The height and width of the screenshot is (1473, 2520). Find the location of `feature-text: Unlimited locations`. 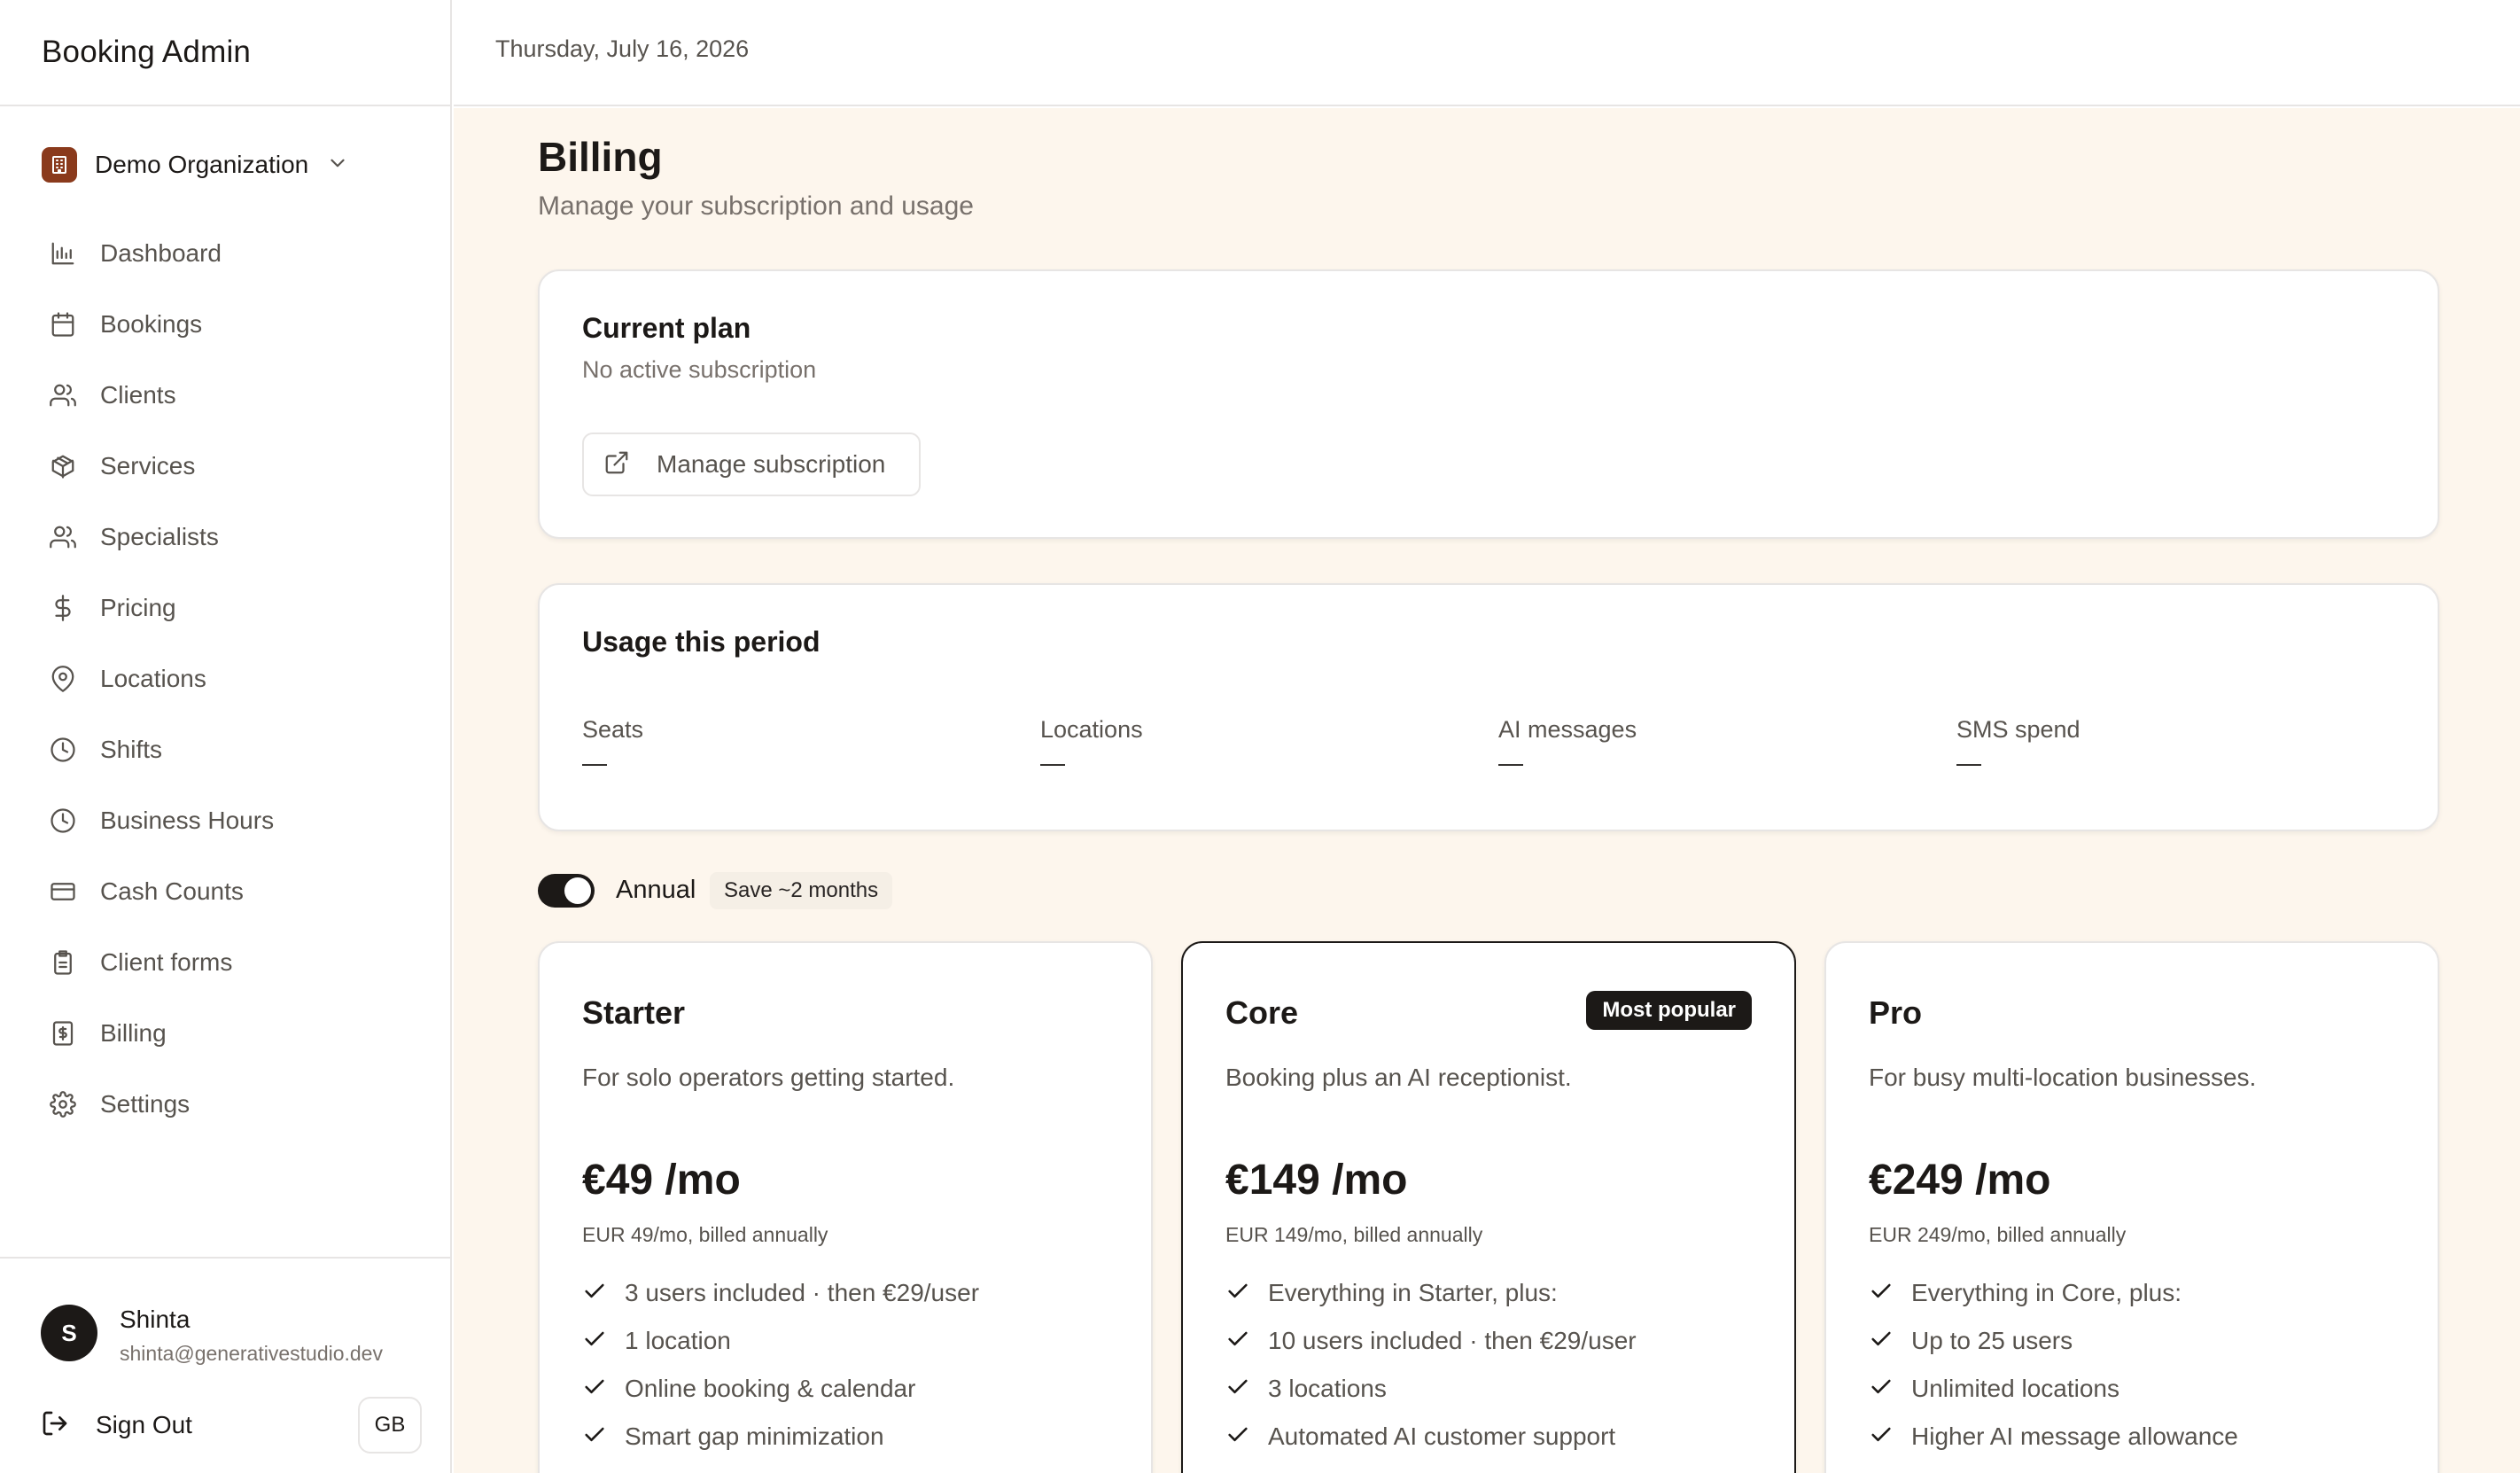

feature-text: Unlimited locations is located at coordinates (2015, 1388).